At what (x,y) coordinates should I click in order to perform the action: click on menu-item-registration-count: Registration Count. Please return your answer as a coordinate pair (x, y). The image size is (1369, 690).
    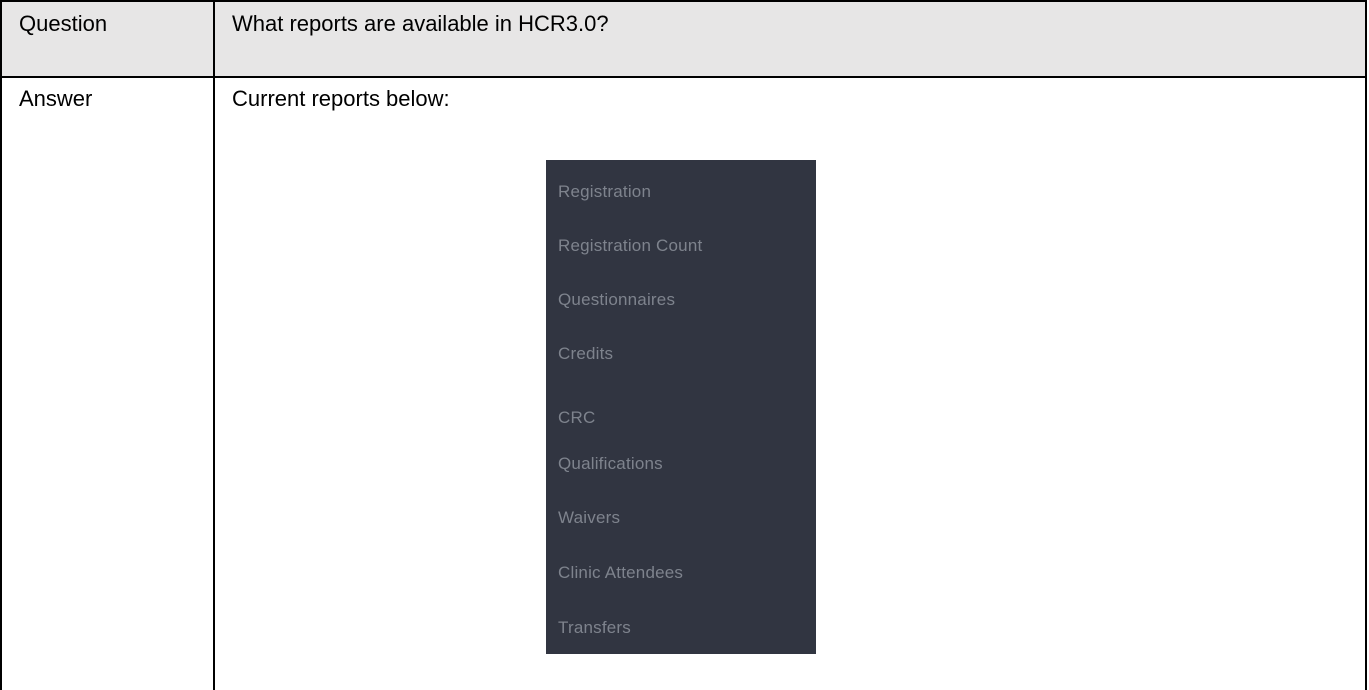
    Looking at the image, I should click on (630, 246).